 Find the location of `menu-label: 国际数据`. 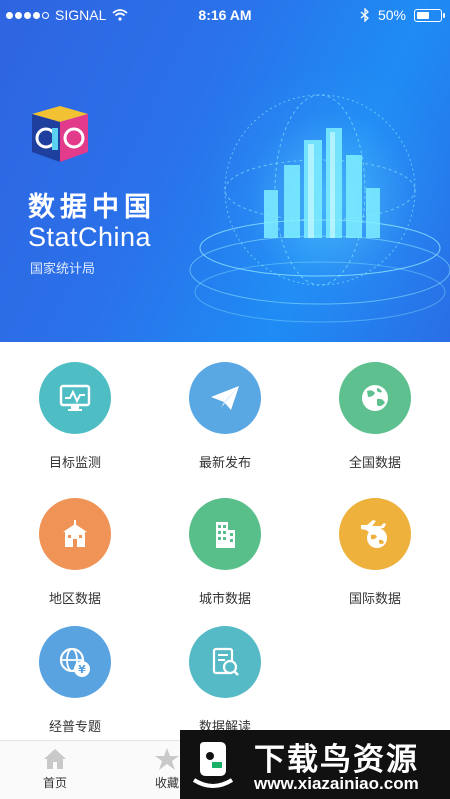

menu-label: 国际数据 is located at coordinates (374, 598).